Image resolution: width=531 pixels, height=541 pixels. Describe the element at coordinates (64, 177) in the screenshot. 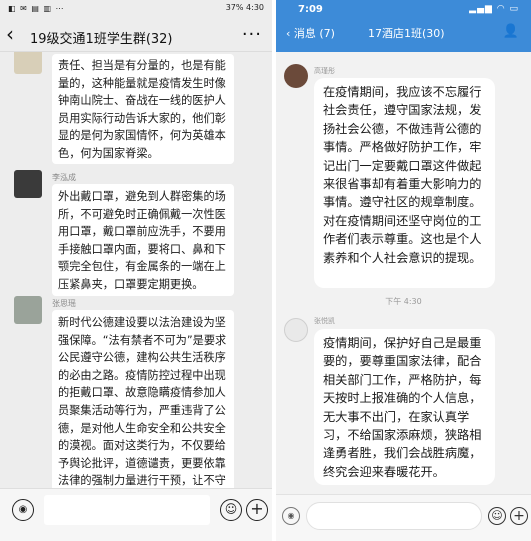

I see `sender-name: 李泓成` at that location.